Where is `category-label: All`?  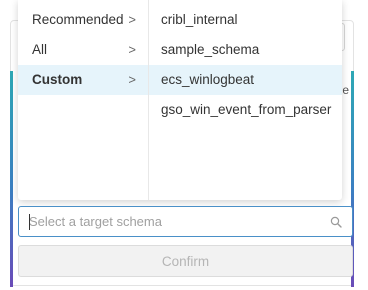
category-label: All is located at coordinates (40, 49).